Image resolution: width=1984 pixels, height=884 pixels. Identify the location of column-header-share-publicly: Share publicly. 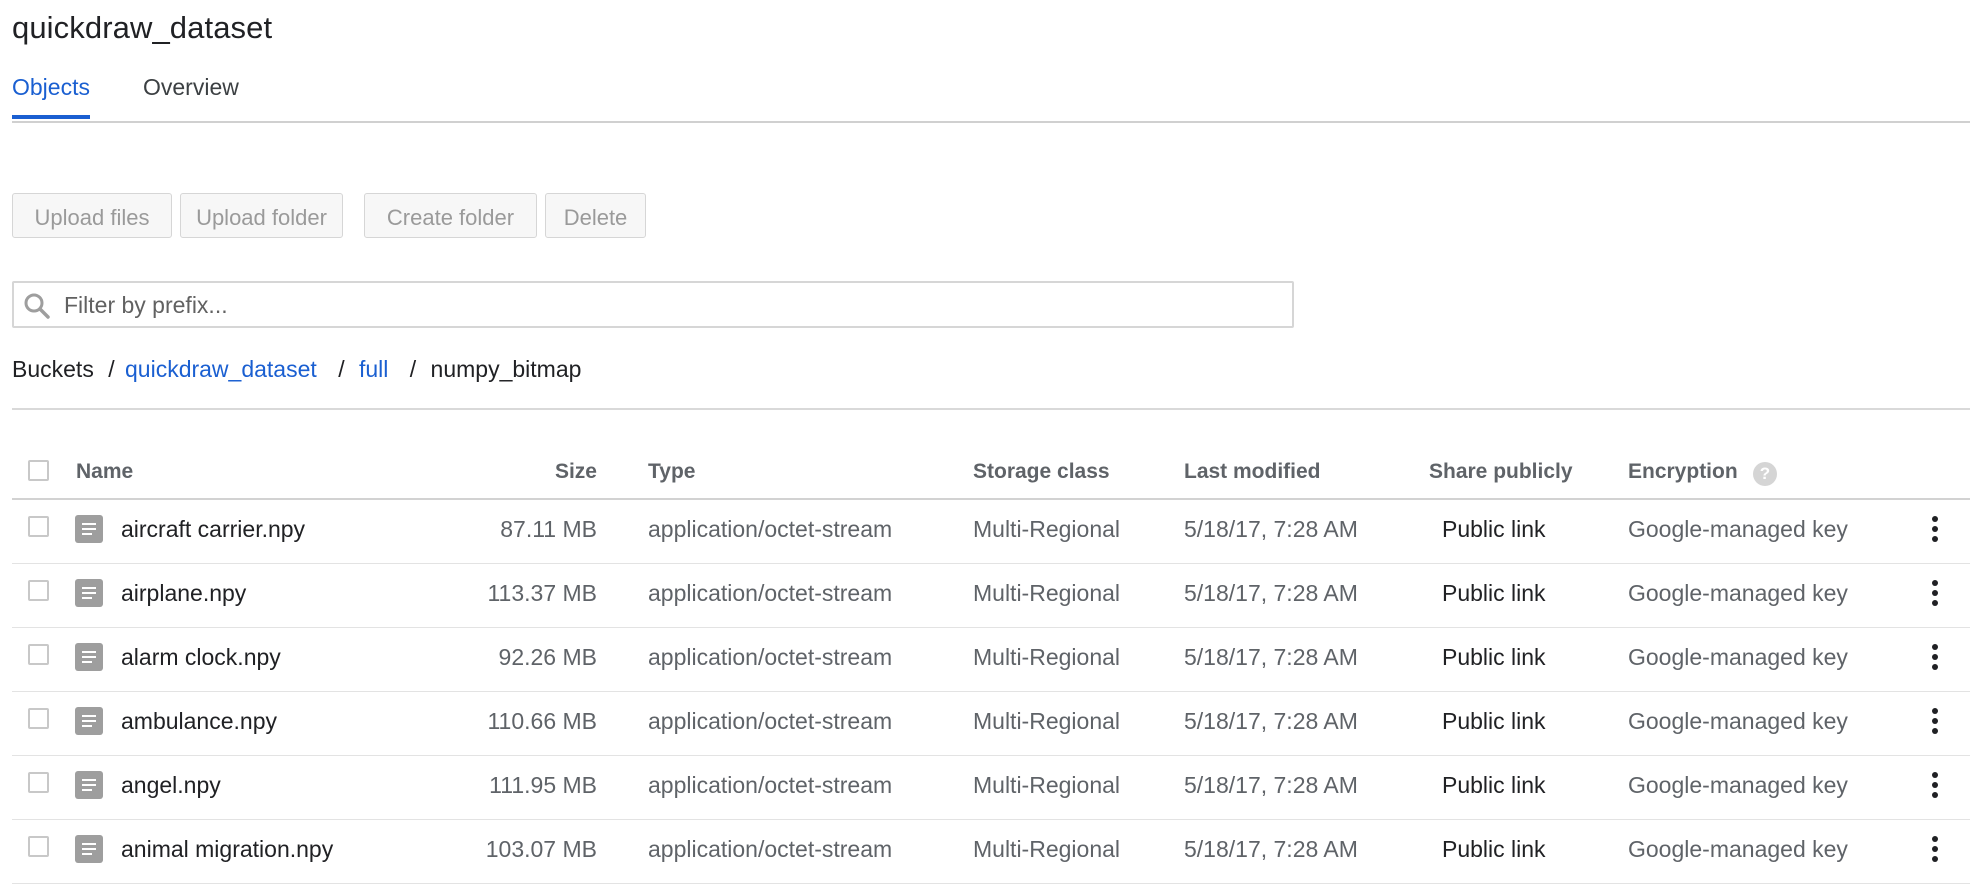
(1501, 472).